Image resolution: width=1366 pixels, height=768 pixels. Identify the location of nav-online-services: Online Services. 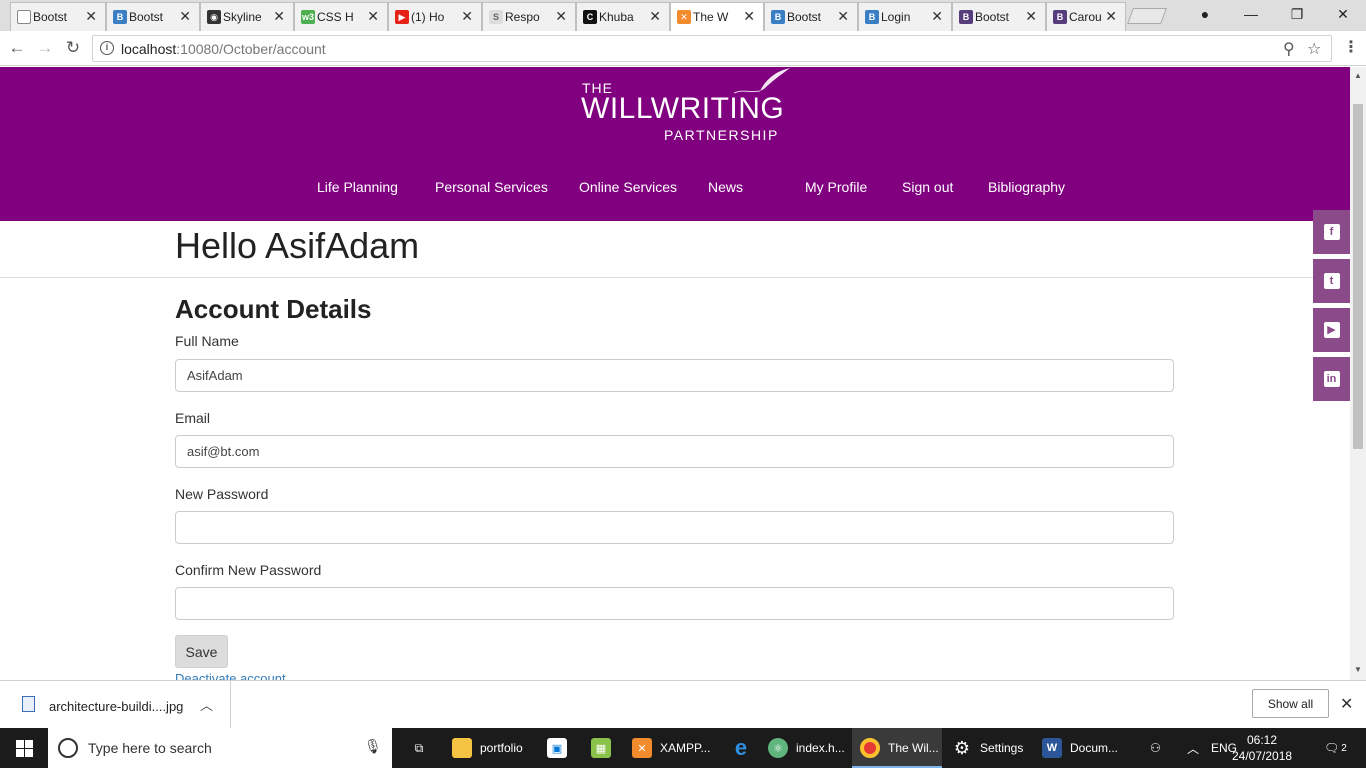
(628, 187).